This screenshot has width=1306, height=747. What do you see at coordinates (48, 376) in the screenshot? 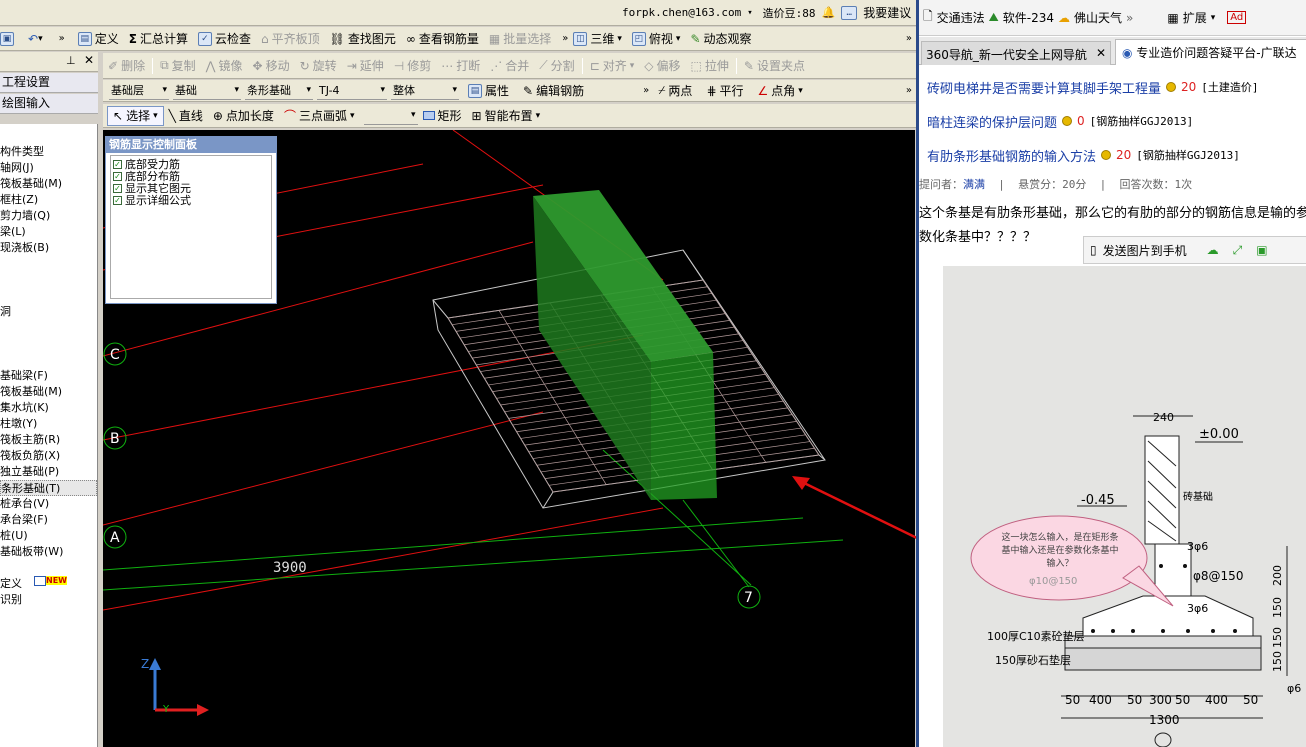
I see `tree-item: 基础梁(F)` at bounding box center [48, 376].